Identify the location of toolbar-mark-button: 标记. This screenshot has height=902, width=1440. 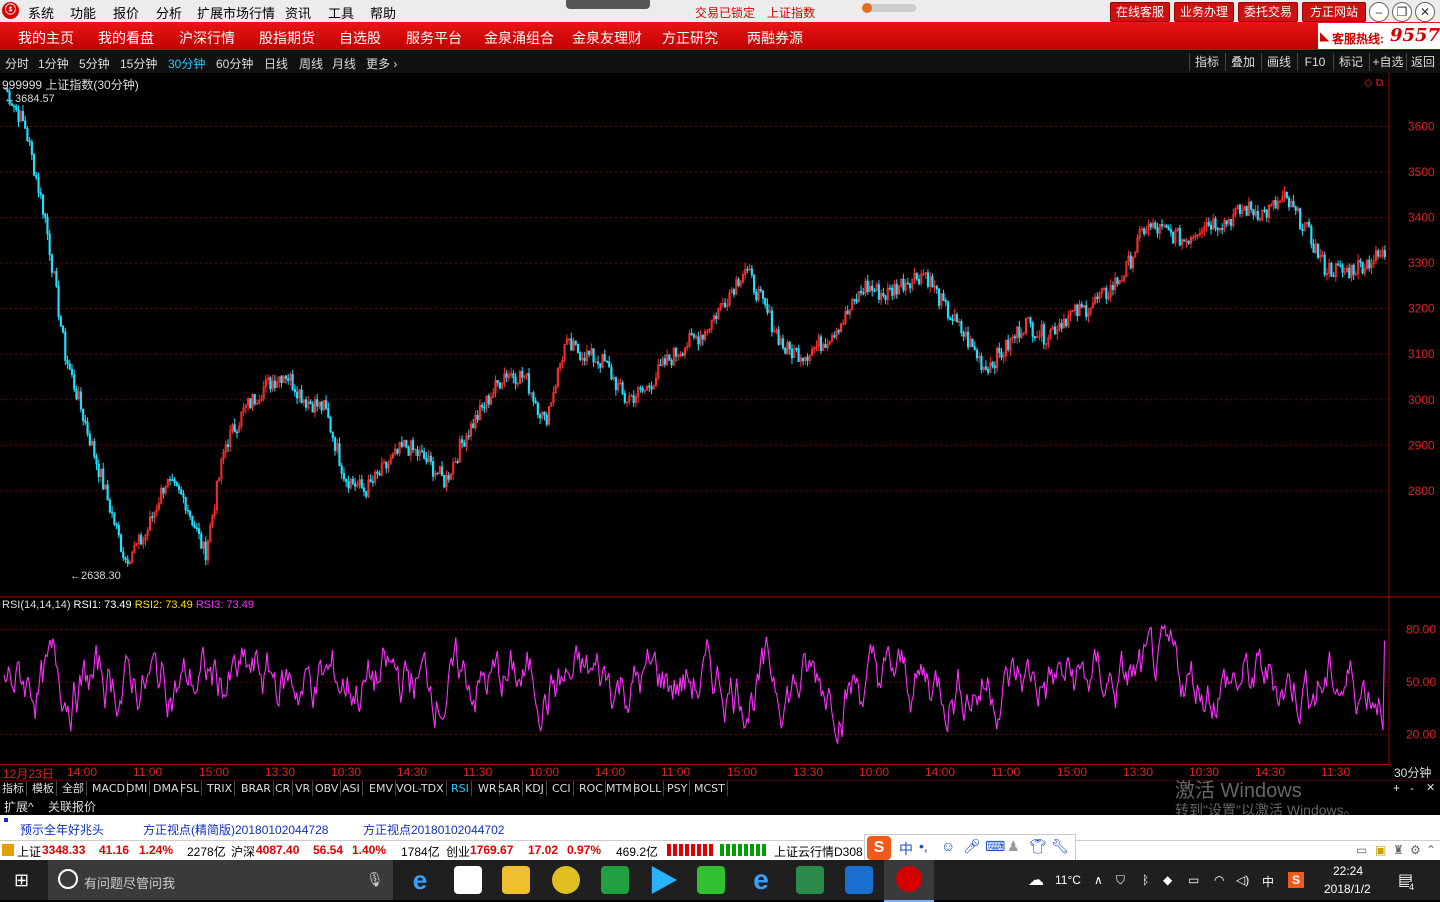
(1350, 62).